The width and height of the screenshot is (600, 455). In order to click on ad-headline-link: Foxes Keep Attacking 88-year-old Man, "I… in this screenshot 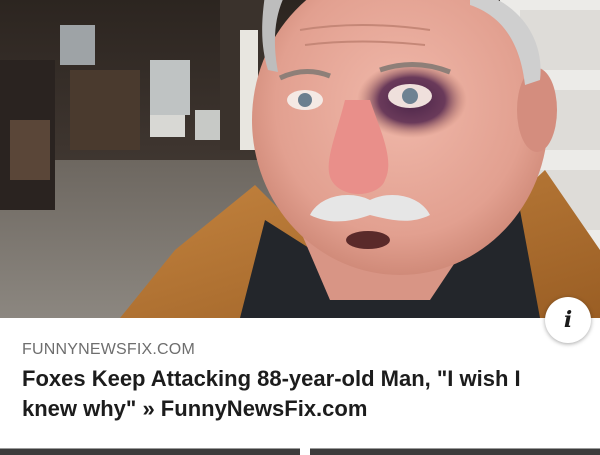, I will do `click(292, 394)`.